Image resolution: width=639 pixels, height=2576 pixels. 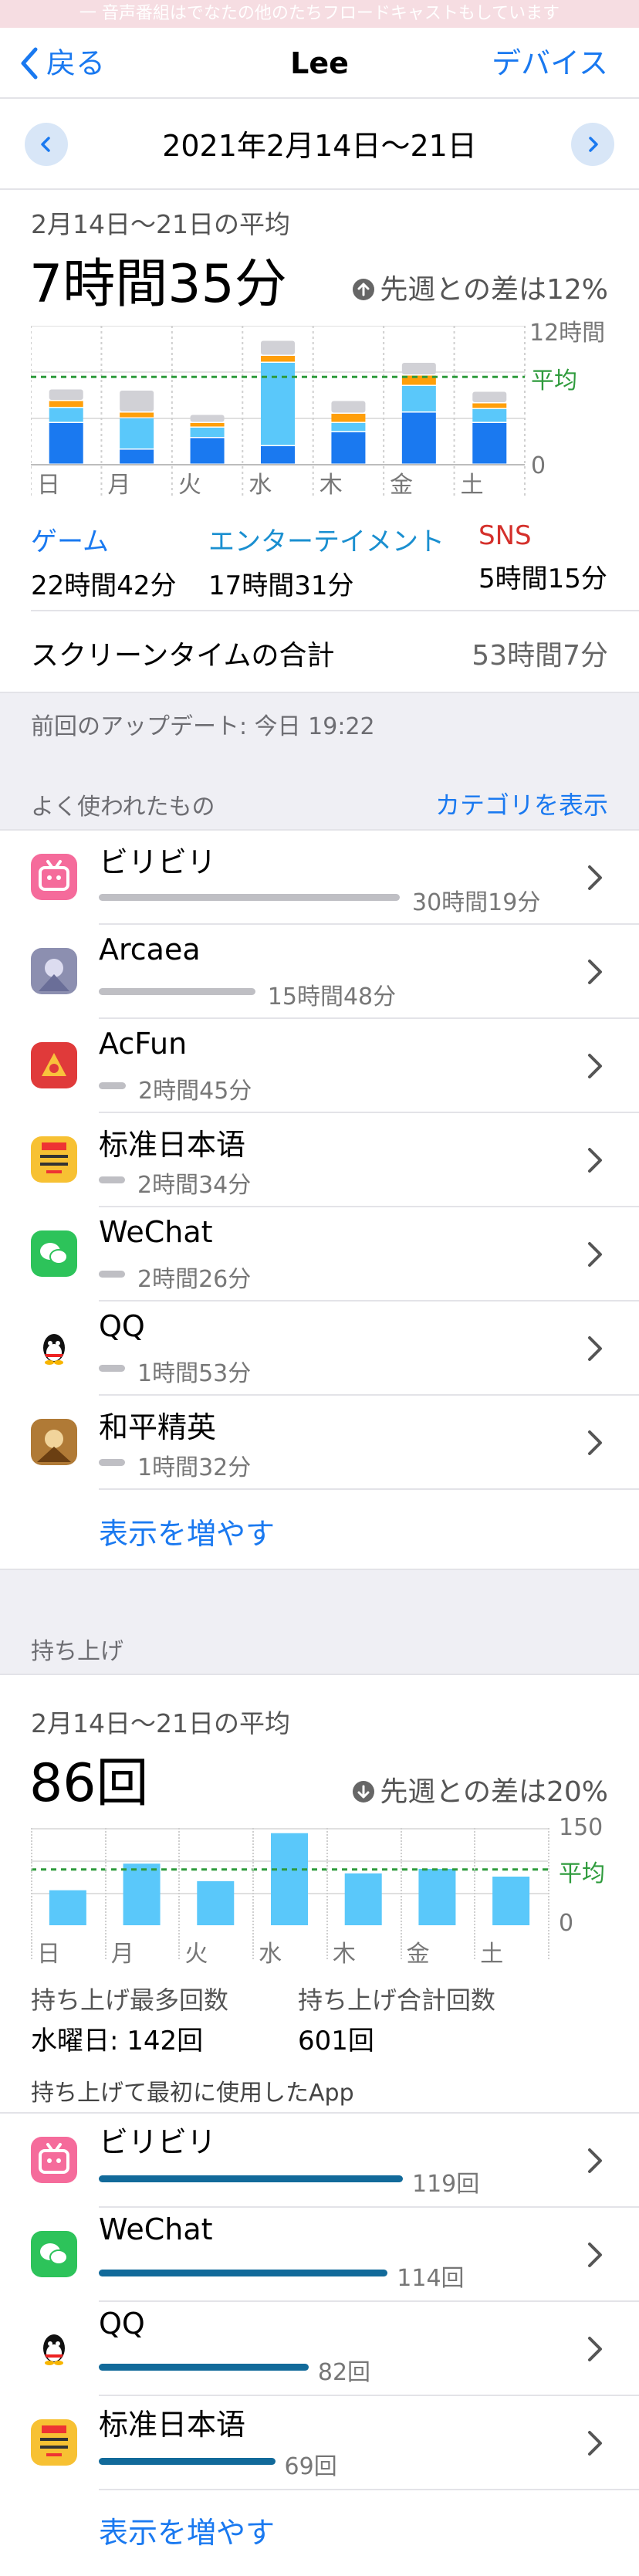 What do you see at coordinates (538, 465) in the screenshot?
I see `y-axis-zero-label: 0` at bounding box center [538, 465].